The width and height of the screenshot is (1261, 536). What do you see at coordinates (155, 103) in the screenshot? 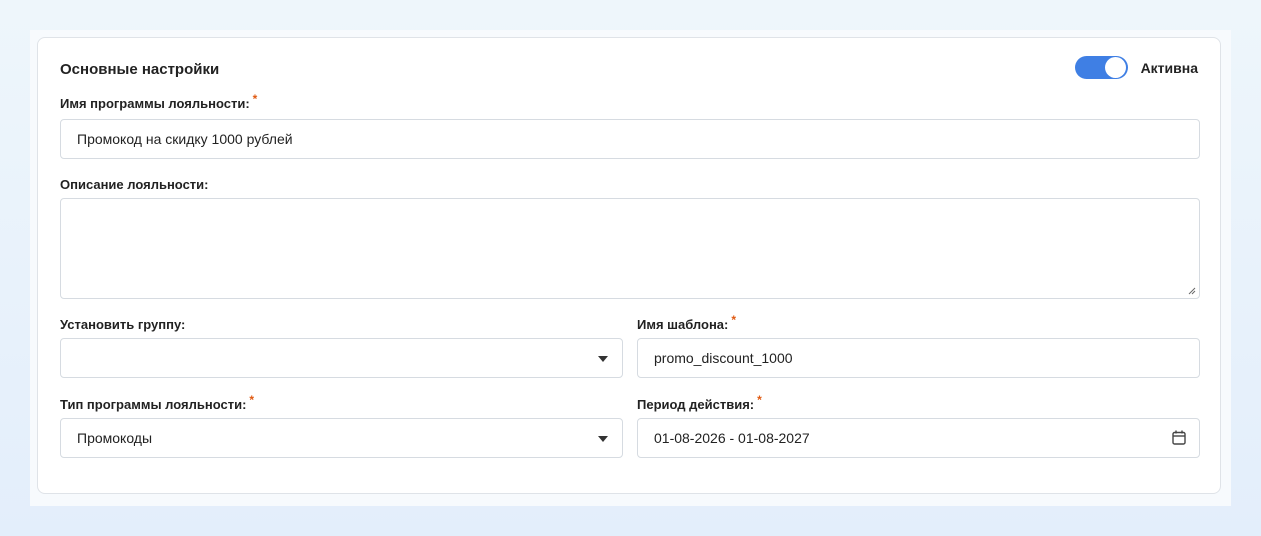
I see `program-name-label-text: Имя программы лояльности:` at bounding box center [155, 103].